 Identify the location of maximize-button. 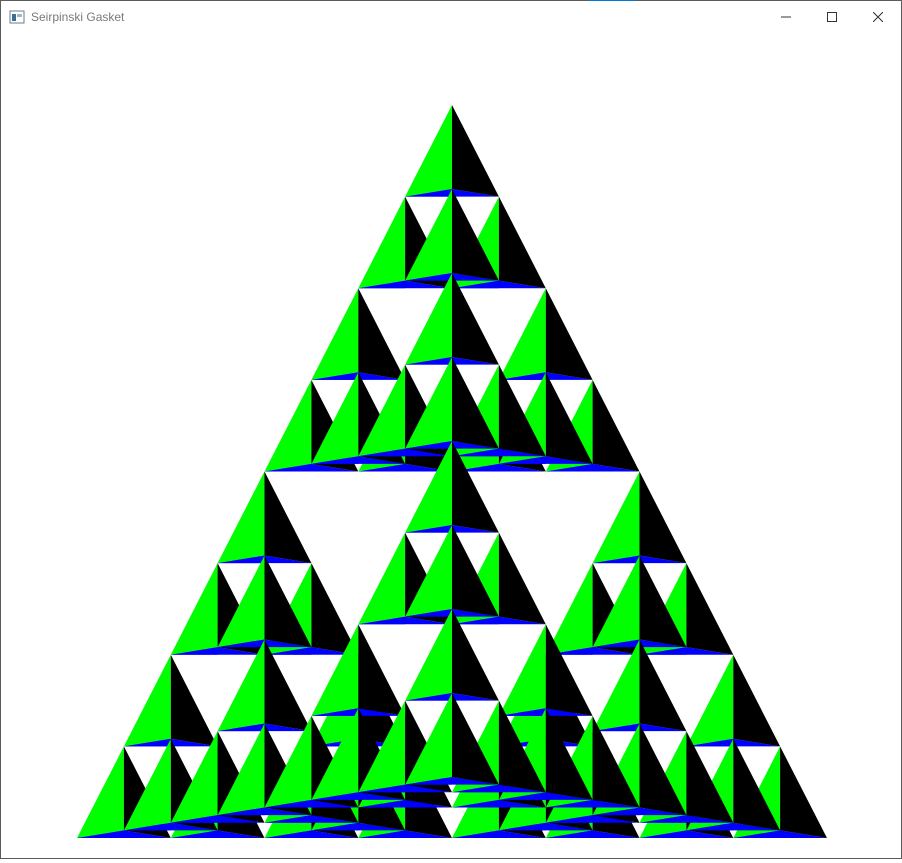
(832, 16).